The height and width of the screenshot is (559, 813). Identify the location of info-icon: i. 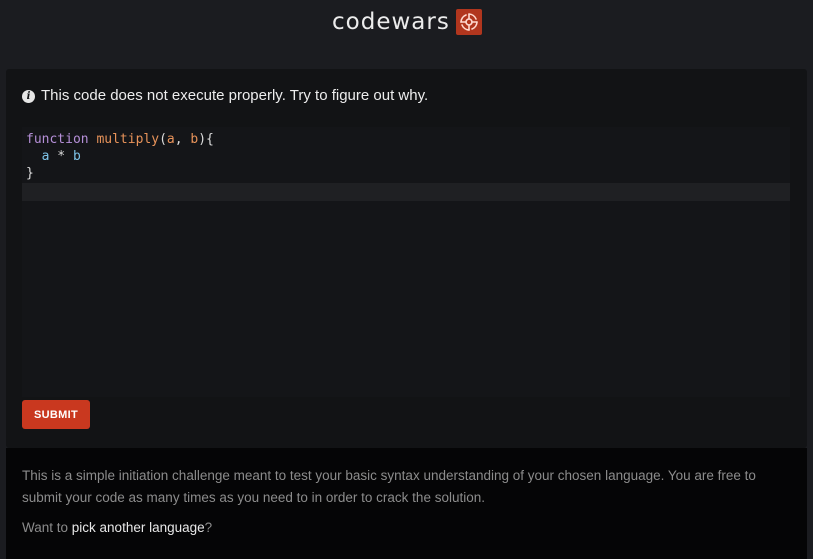
(28, 96).